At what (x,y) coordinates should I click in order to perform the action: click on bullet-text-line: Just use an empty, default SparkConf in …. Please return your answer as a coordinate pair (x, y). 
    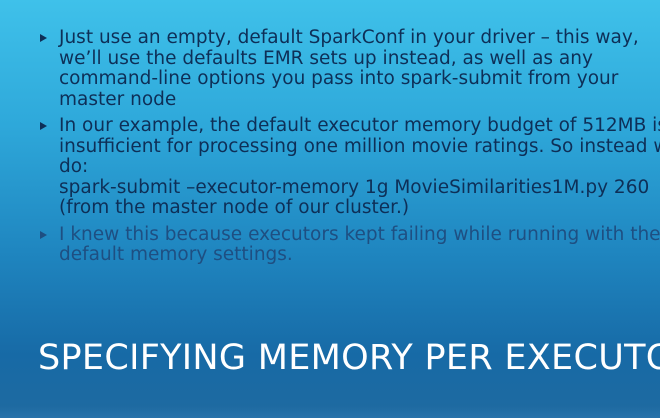
    Looking at the image, I should click on (349, 37).